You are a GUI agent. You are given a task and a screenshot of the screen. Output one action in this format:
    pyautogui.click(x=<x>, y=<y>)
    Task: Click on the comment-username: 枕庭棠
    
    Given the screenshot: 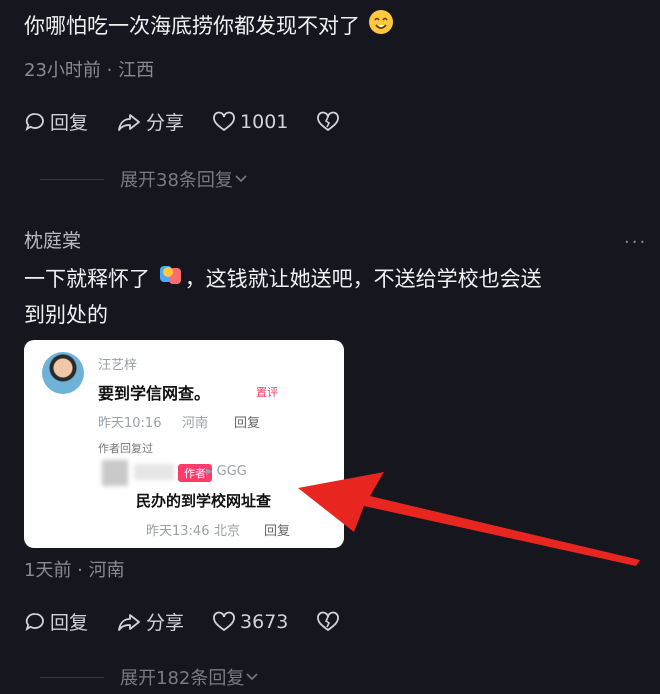 What is the action you would take?
    pyautogui.click(x=52, y=239)
    